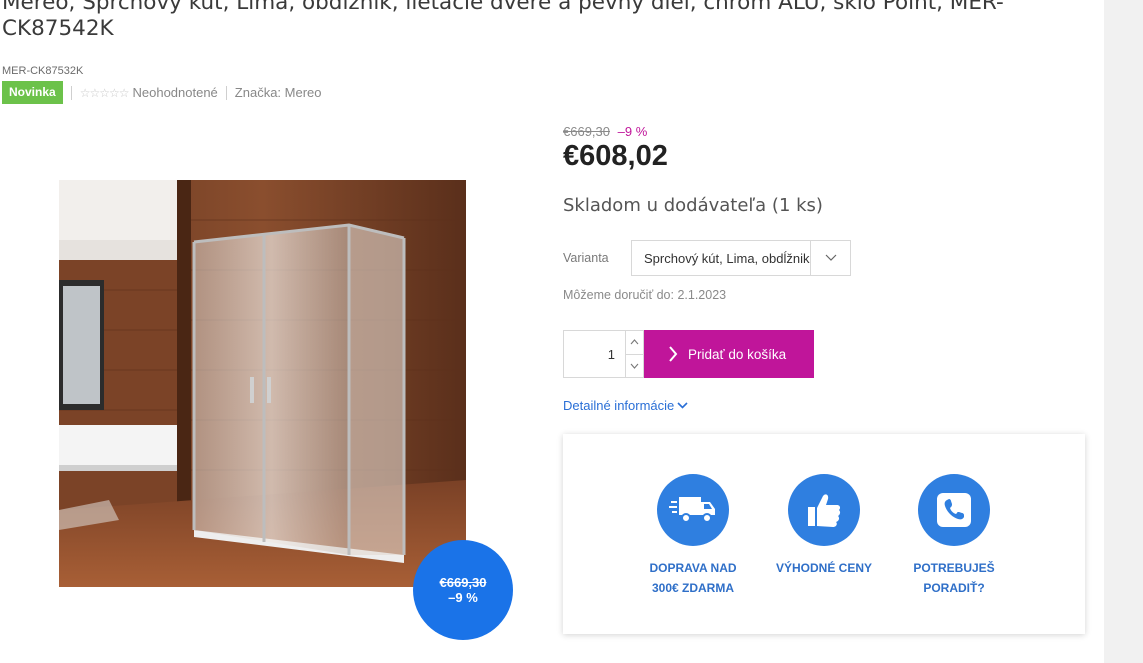 The height and width of the screenshot is (663, 1143). I want to click on increase-quantity-button, so click(634, 342).